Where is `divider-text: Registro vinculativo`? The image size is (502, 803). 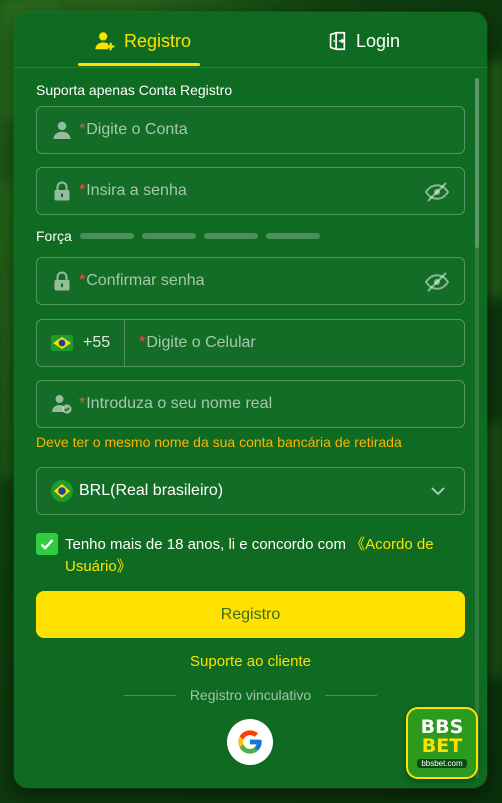
divider-text: Registro vinculativo is located at coordinates (250, 695).